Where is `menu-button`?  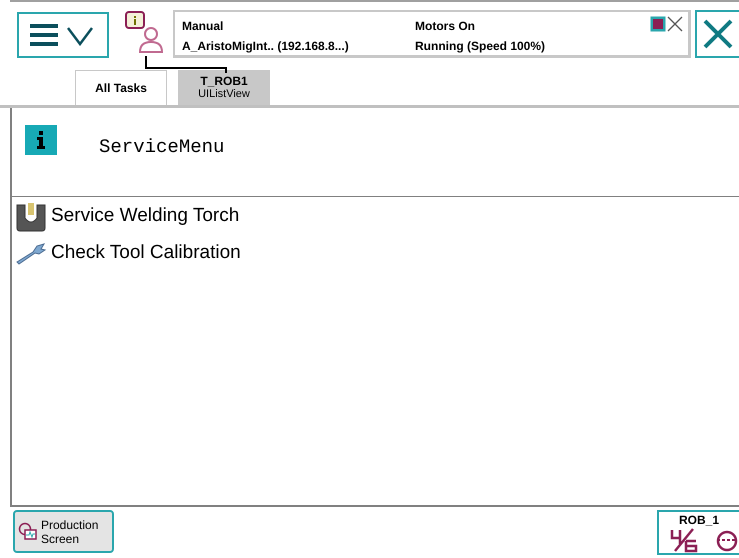 menu-button is located at coordinates (63, 35).